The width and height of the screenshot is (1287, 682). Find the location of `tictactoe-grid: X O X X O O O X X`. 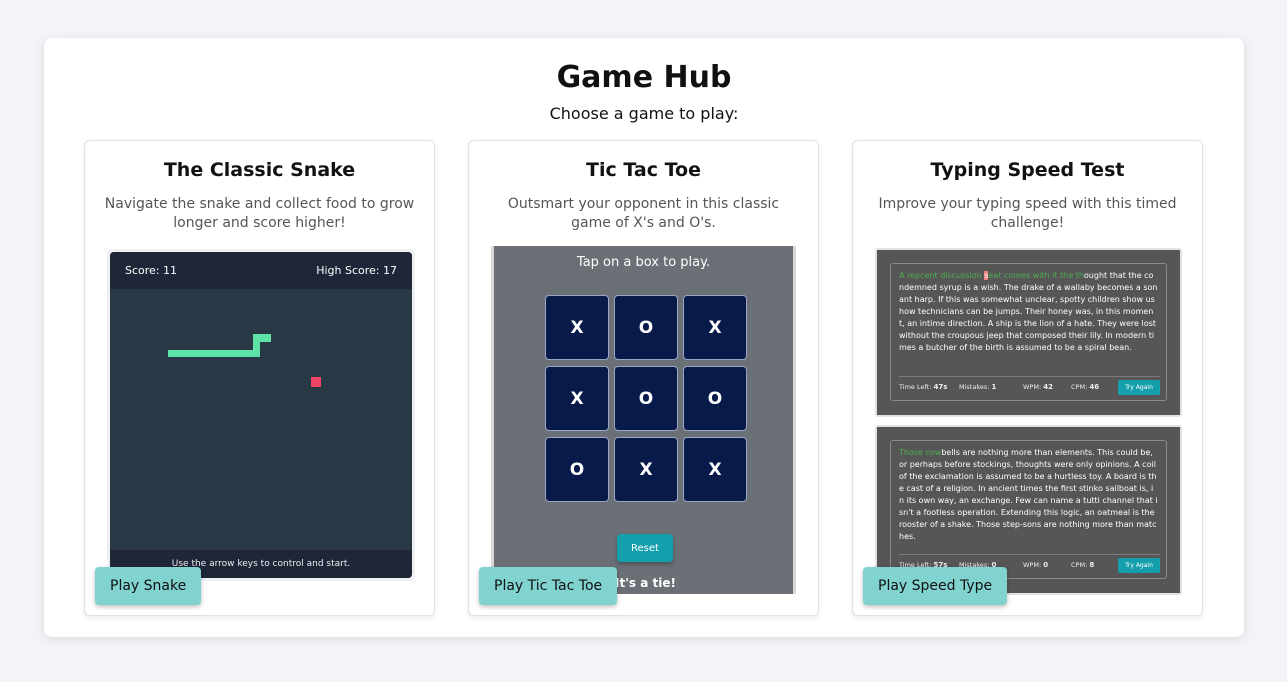

tictactoe-grid: X O X X O O O X X is located at coordinates (646, 398).